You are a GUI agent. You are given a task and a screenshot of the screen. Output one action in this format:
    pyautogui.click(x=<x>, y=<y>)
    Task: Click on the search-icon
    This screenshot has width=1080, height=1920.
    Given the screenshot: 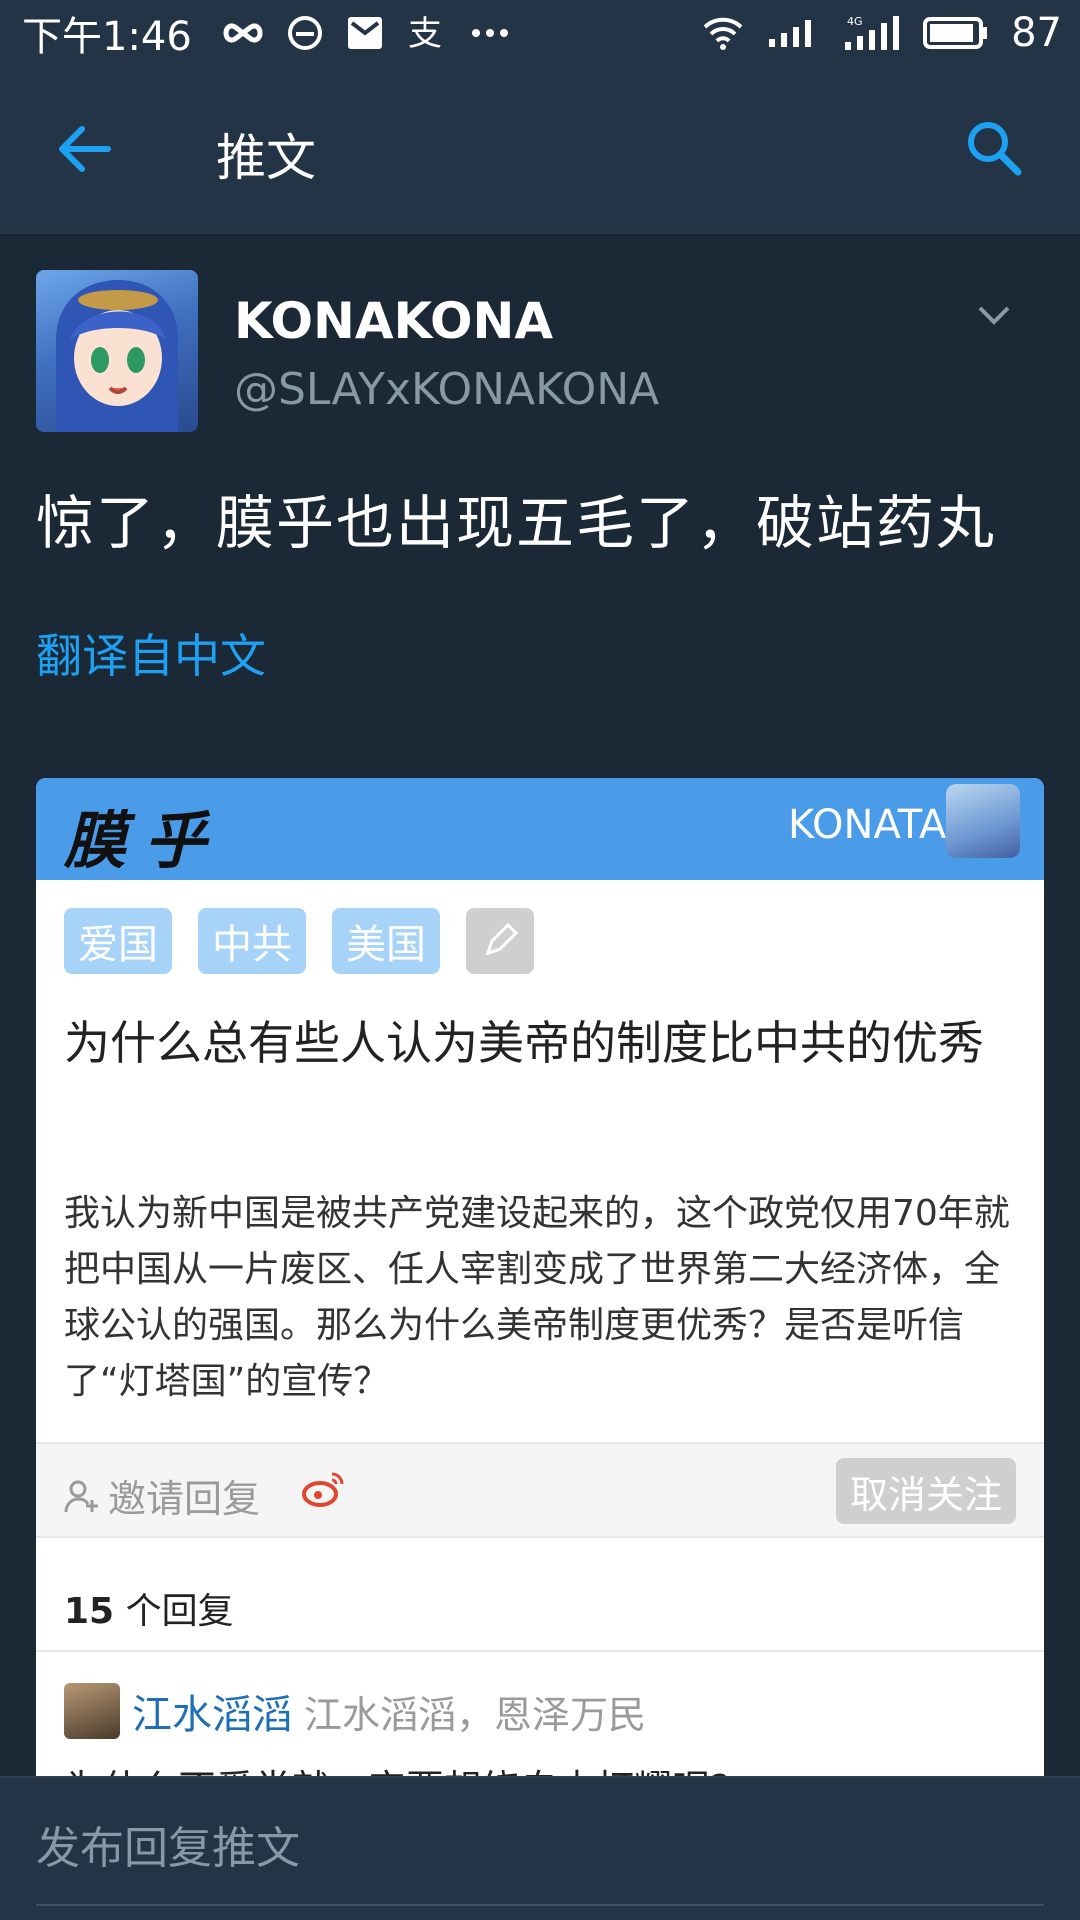 What is the action you would take?
    pyautogui.click(x=995, y=149)
    